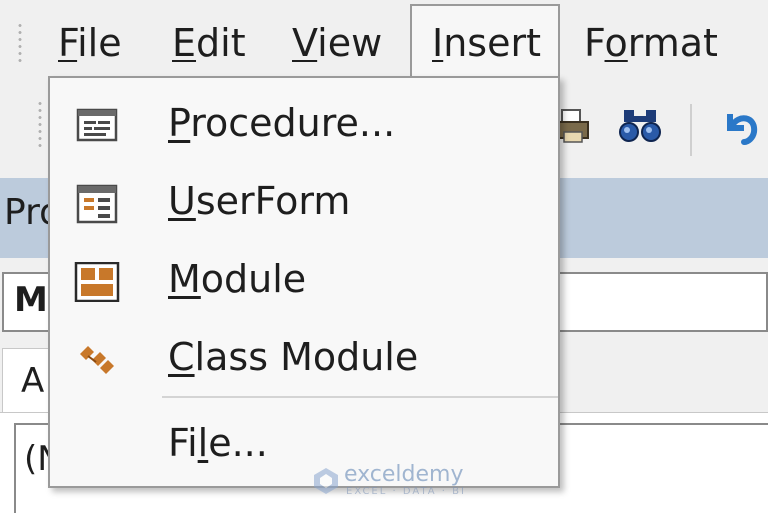 This screenshot has width=768, height=513. I want to click on menu-format-label: rmat, so click(672, 43).